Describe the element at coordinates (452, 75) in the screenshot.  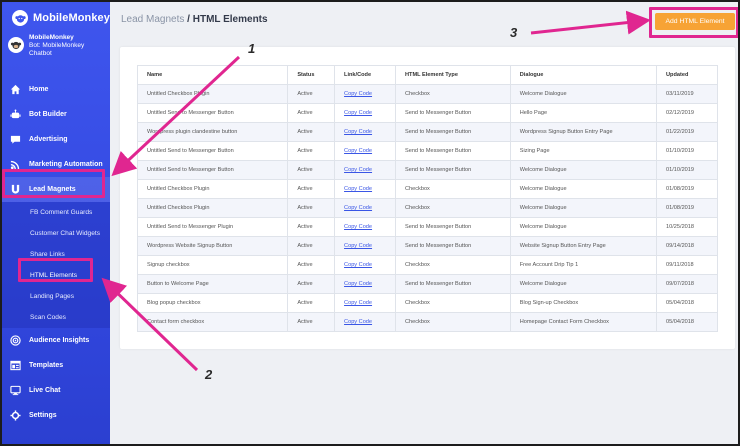
I see `column-header-type: HTML Element Type` at that location.